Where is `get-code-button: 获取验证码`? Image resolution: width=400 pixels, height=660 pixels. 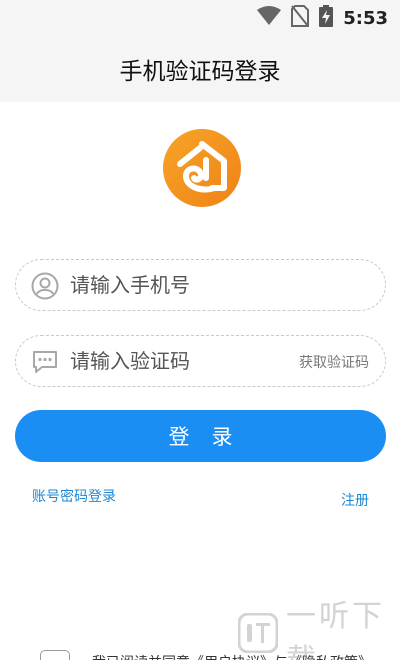
get-code-button: 获取验证码 is located at coordinates (334, 362).